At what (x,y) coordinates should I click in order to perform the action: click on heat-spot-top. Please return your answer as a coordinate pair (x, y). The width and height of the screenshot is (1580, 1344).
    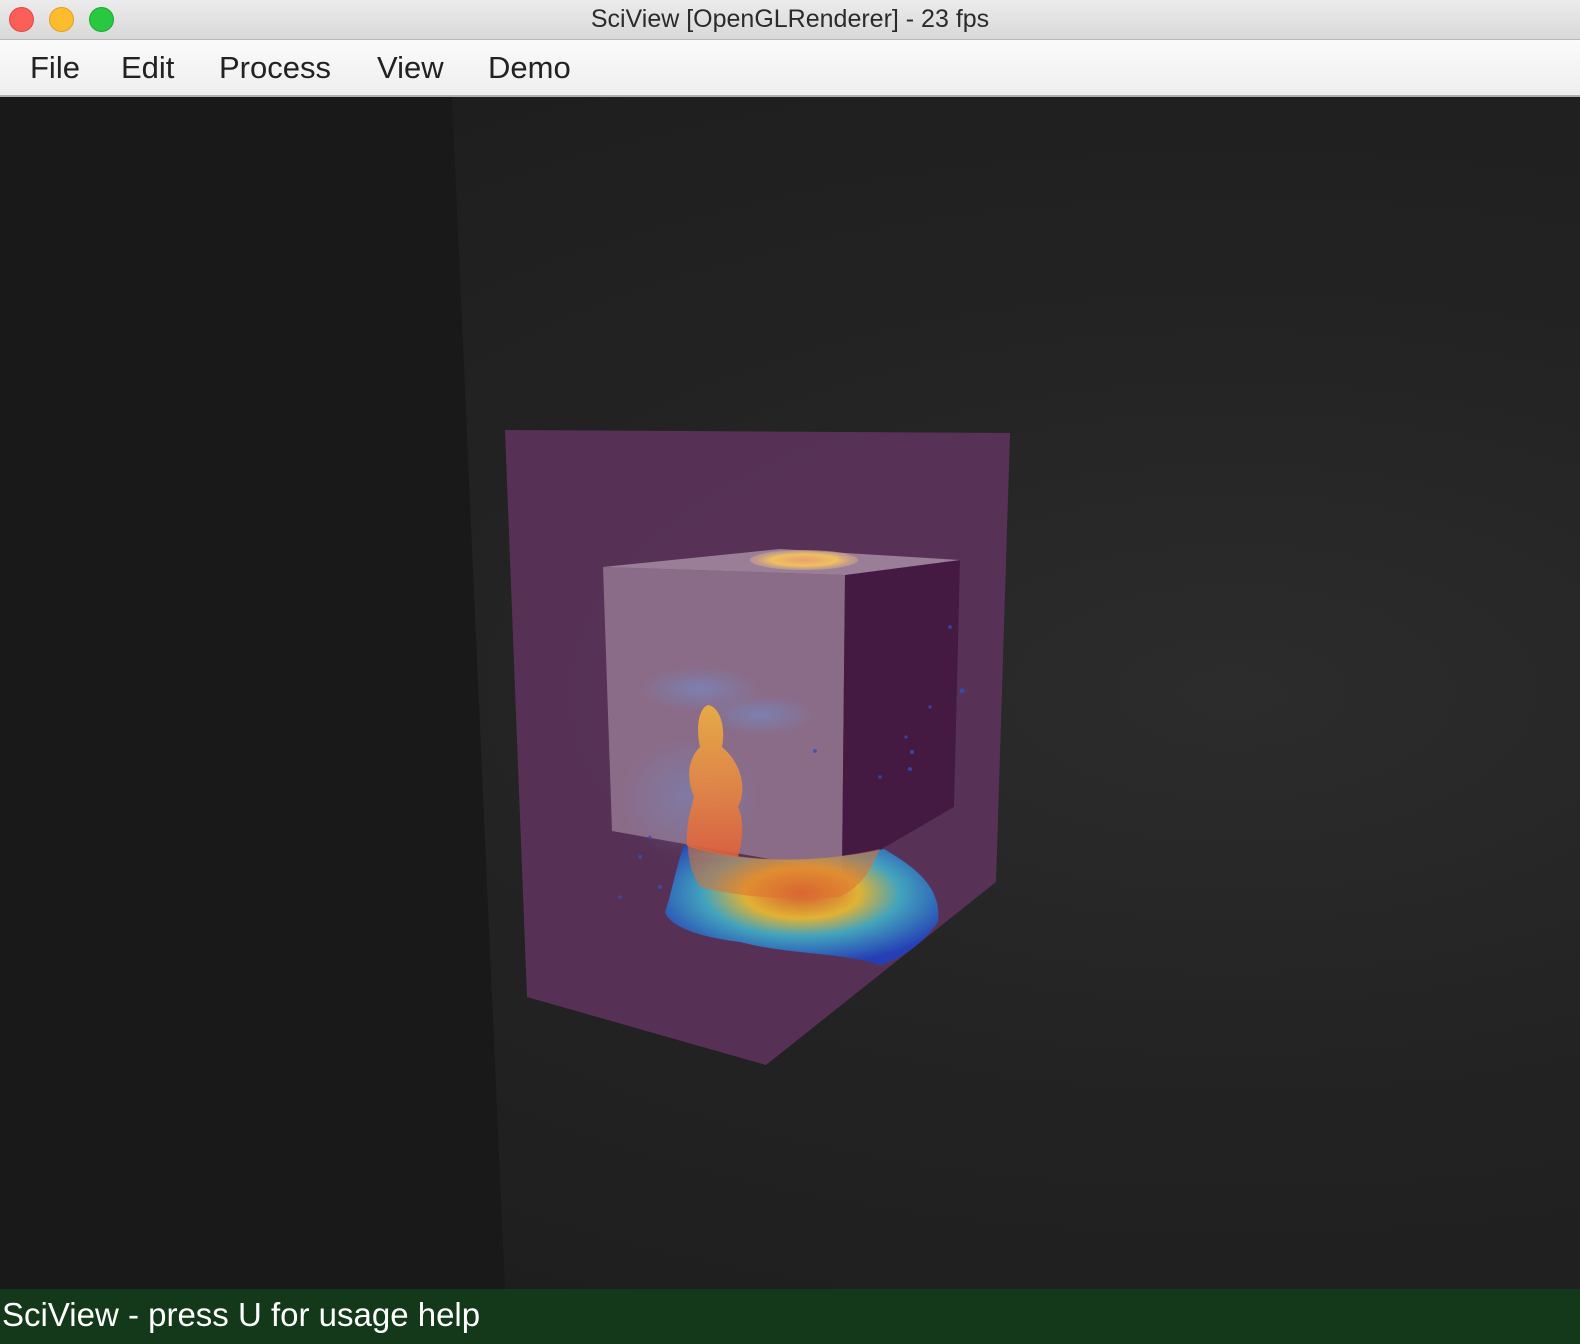
    Looking at the image, I should click on (804, 560).